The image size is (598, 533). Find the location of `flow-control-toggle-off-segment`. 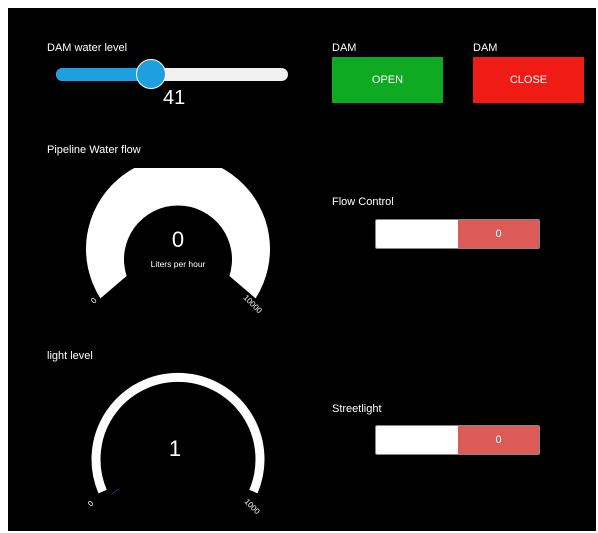

flow-control-toggle-off-segment is located at coordinates (417, 234).